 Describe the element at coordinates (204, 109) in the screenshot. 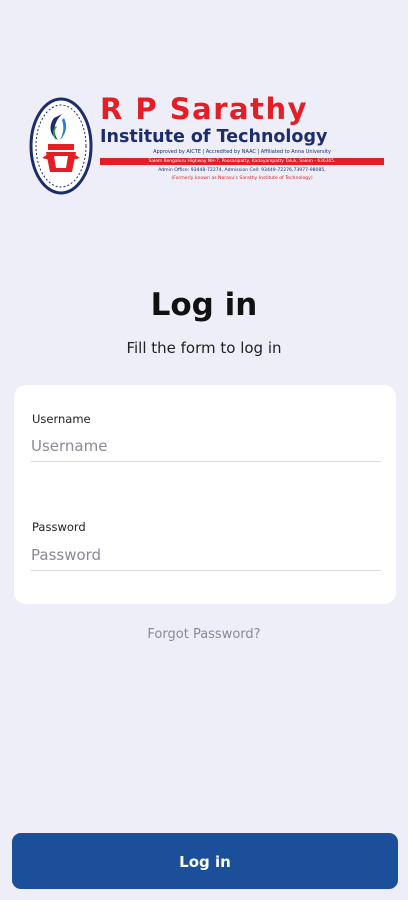

I see `institute-name: R P Sarathy` at that location.